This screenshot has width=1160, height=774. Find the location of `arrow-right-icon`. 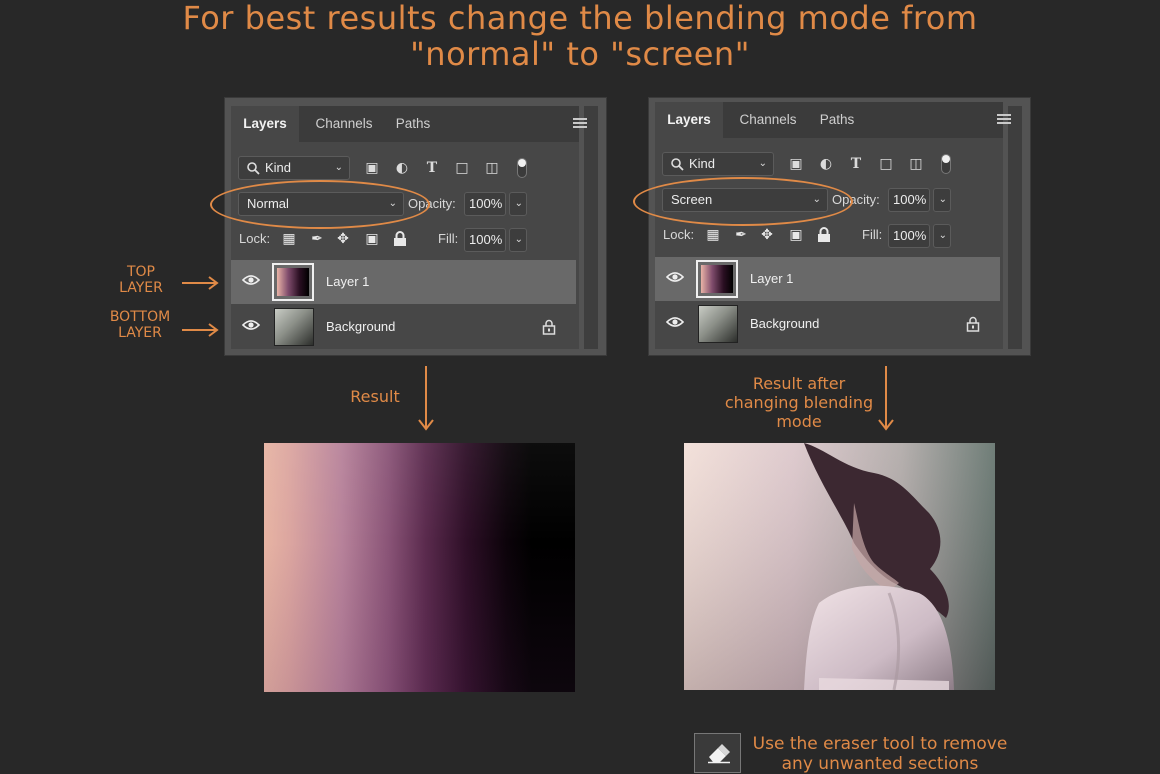

arrow-right-icon is located at coordinates (200, 330).